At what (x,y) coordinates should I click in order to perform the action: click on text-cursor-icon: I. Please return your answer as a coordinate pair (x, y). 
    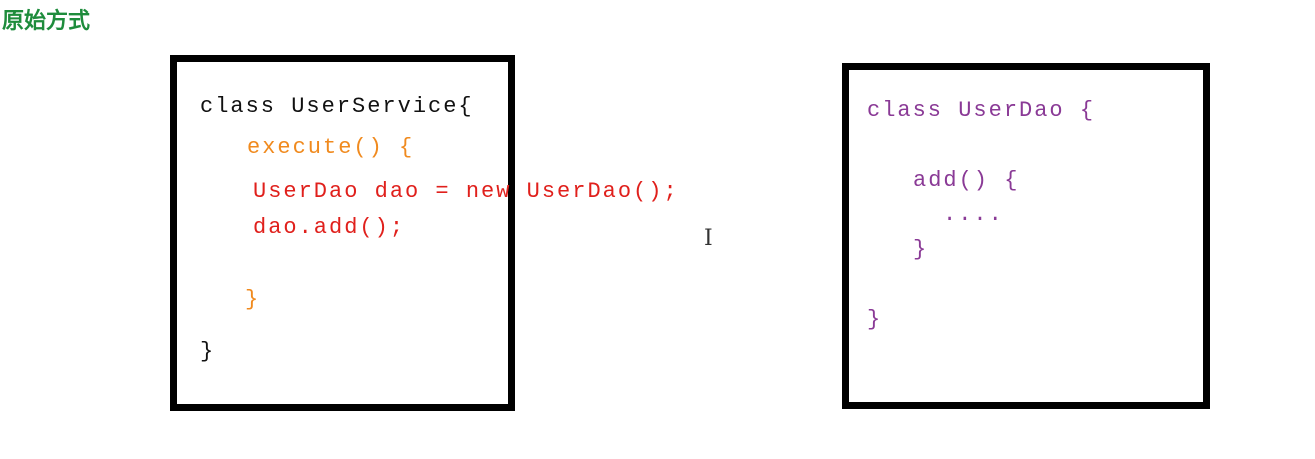
    Looking at the image, I should click on (708, 238).